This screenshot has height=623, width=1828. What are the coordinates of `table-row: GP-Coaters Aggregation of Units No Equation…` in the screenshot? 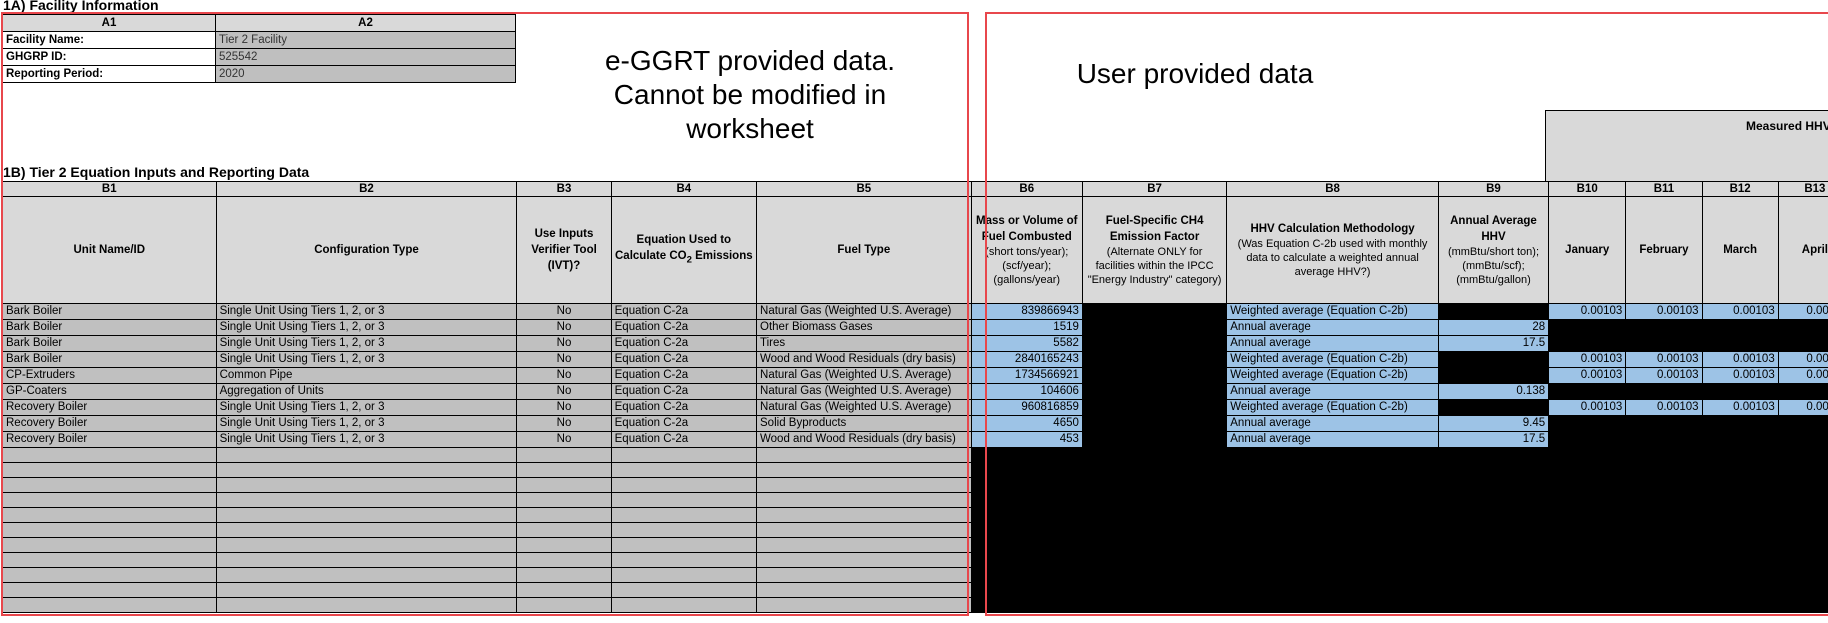 It's located at (915, 391).